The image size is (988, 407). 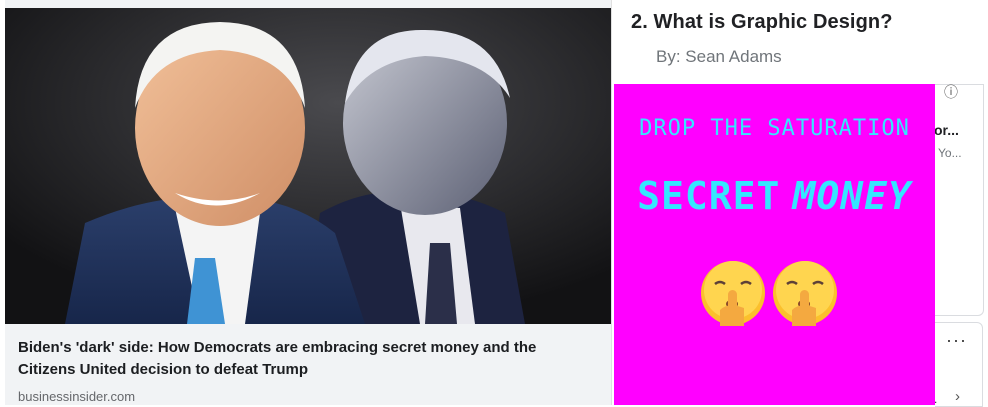 What do you see at coordinates (956, 340) in the screenshot?
I see `more-options-icon: ···` at bounding box center [956, 340].